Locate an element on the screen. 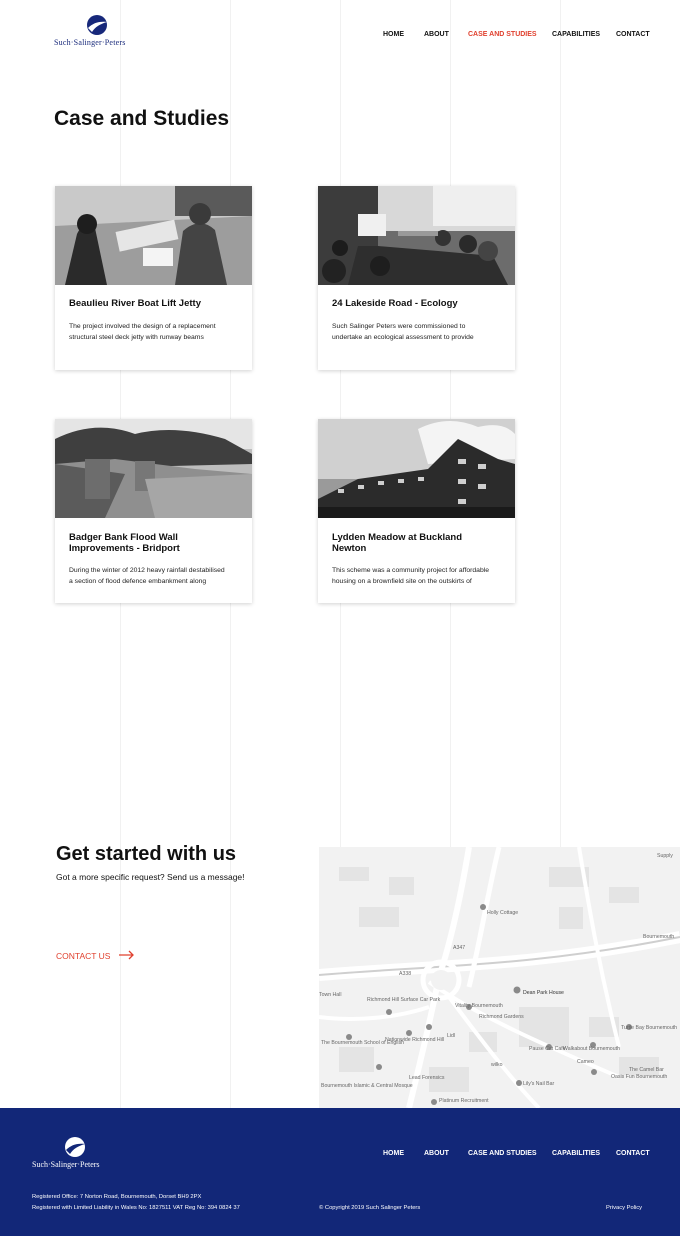  map-label: Walkabout Bournemouth is located at coordinates (591, 1049).